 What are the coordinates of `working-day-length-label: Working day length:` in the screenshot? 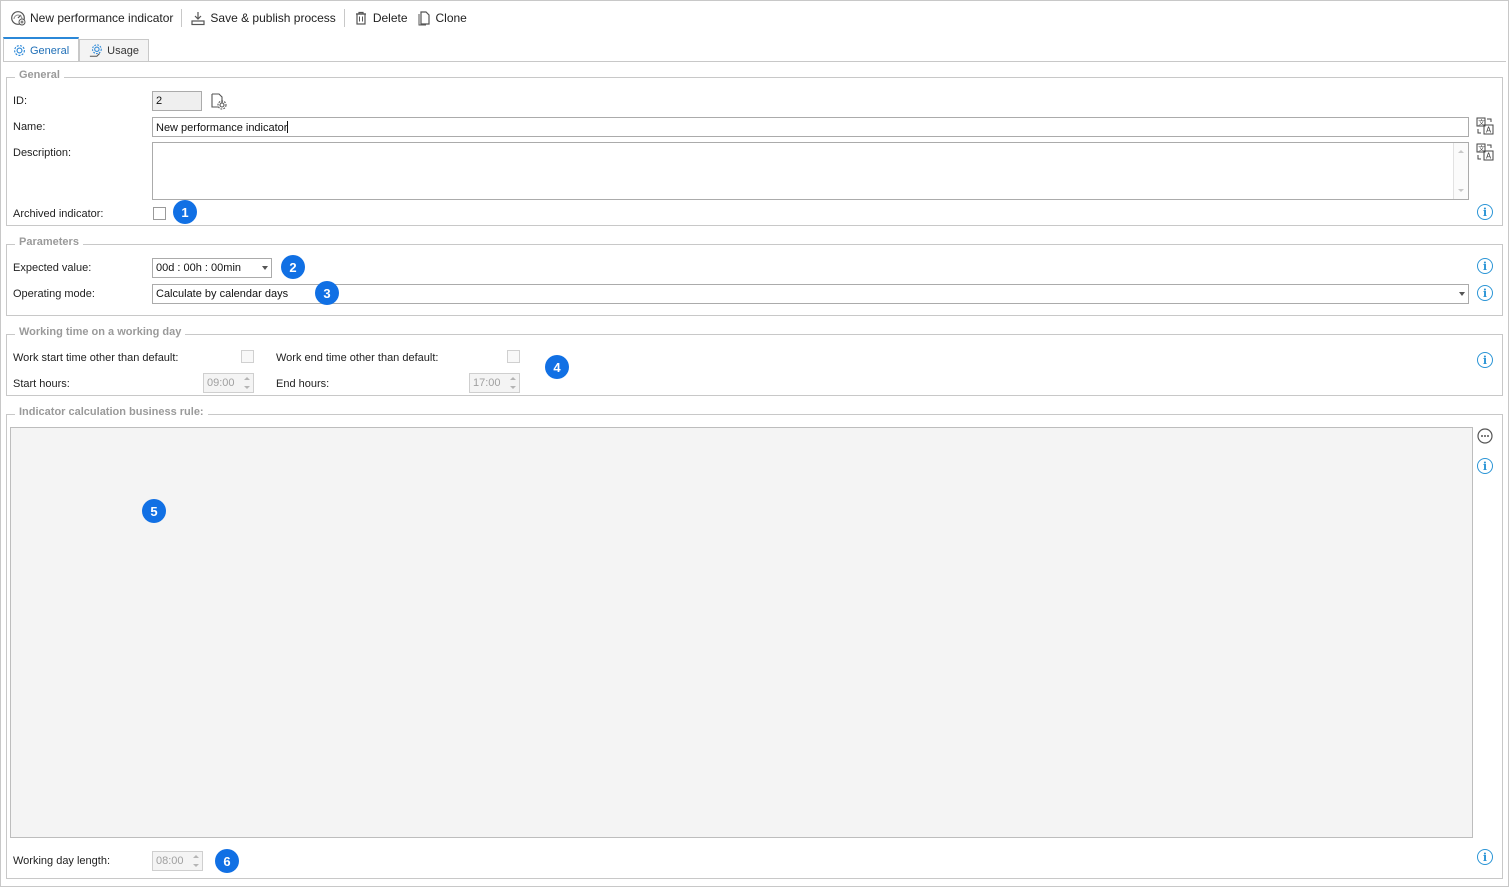 It's located at (62, 861).